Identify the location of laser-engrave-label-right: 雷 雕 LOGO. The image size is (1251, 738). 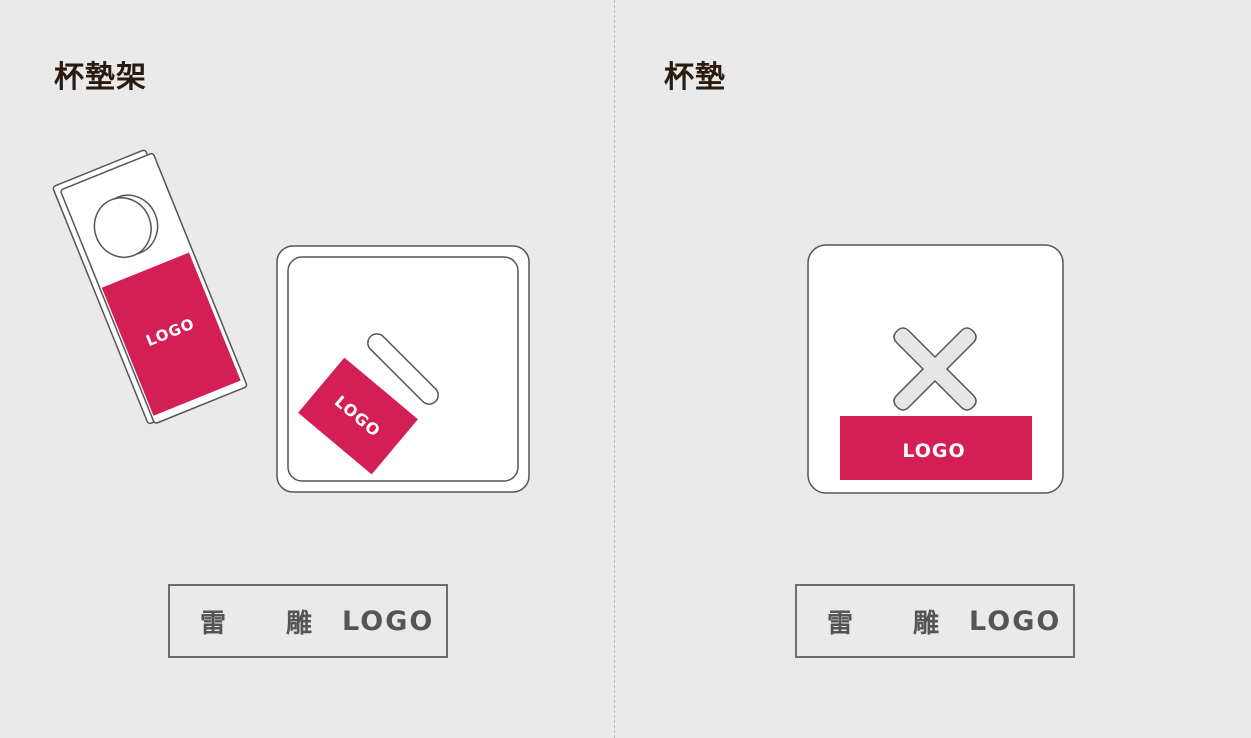
(935, 621).